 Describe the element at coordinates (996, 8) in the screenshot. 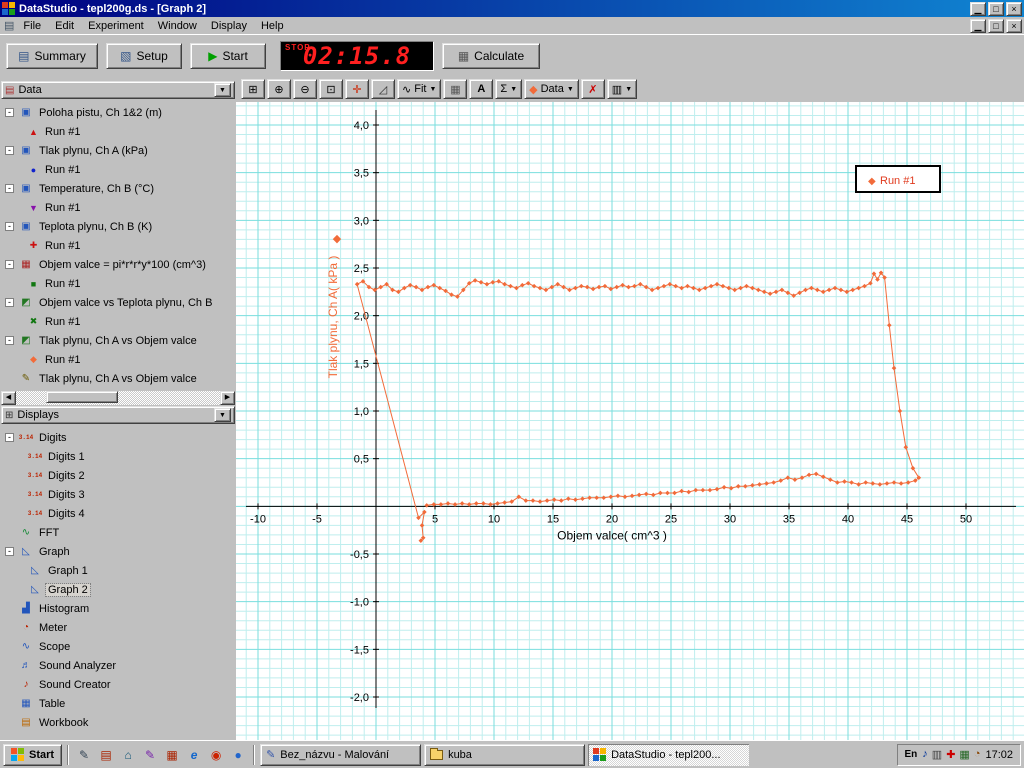

I see `maximize-button: □` at that location.